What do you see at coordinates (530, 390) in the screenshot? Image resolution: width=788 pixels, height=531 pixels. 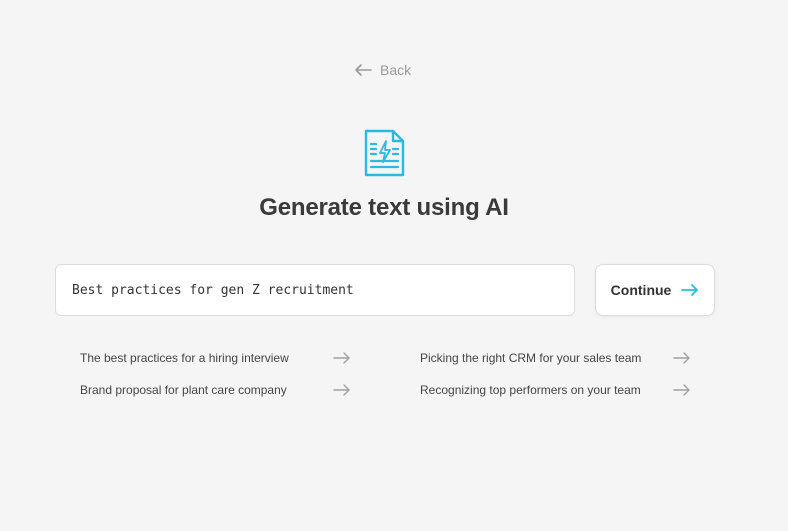 I see `suggestion-label: Recognizing top performers on your team` at bounding box center [530, 390].